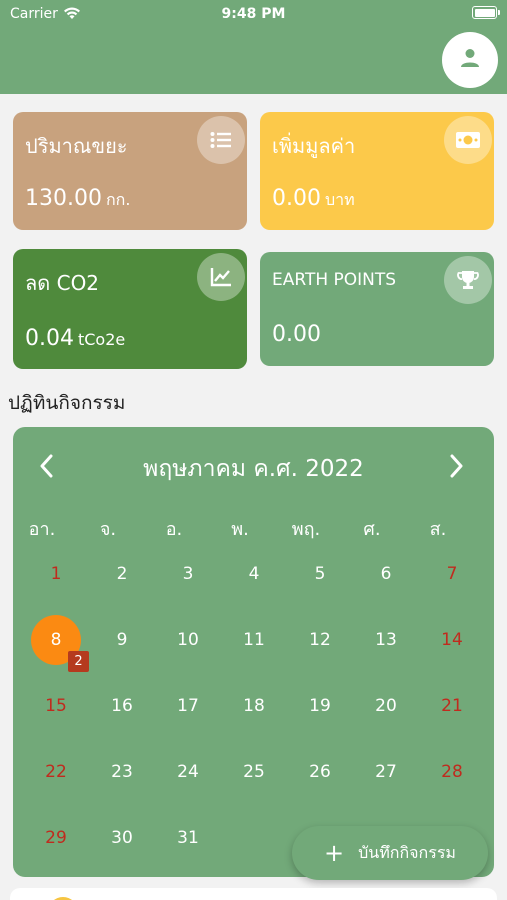 The image size is (507, 900). What do you see at coordinates (63, 198) in the screenshot?
I see `waste-value: 130.00` at bounding box center [63, 198].